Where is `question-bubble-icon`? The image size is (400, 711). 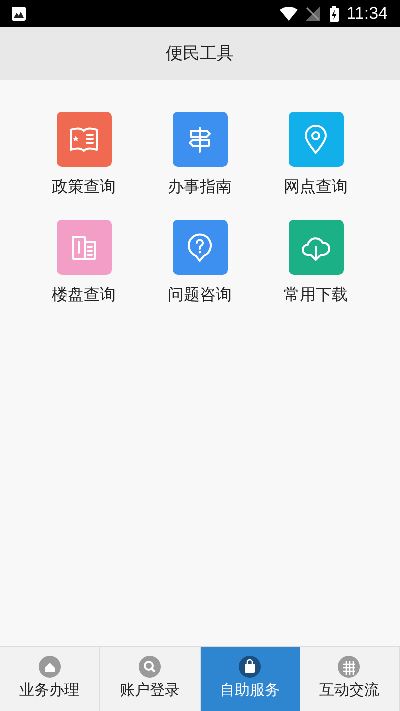 question-bubble-icon is located at coordinates (200, 247).